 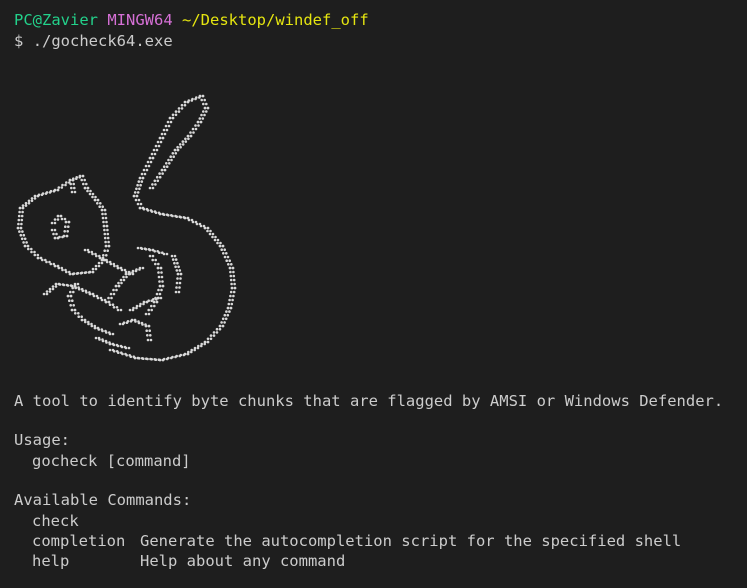 I want to click on command-text: ./gocheck64.exe, so click(x=102, y=41).